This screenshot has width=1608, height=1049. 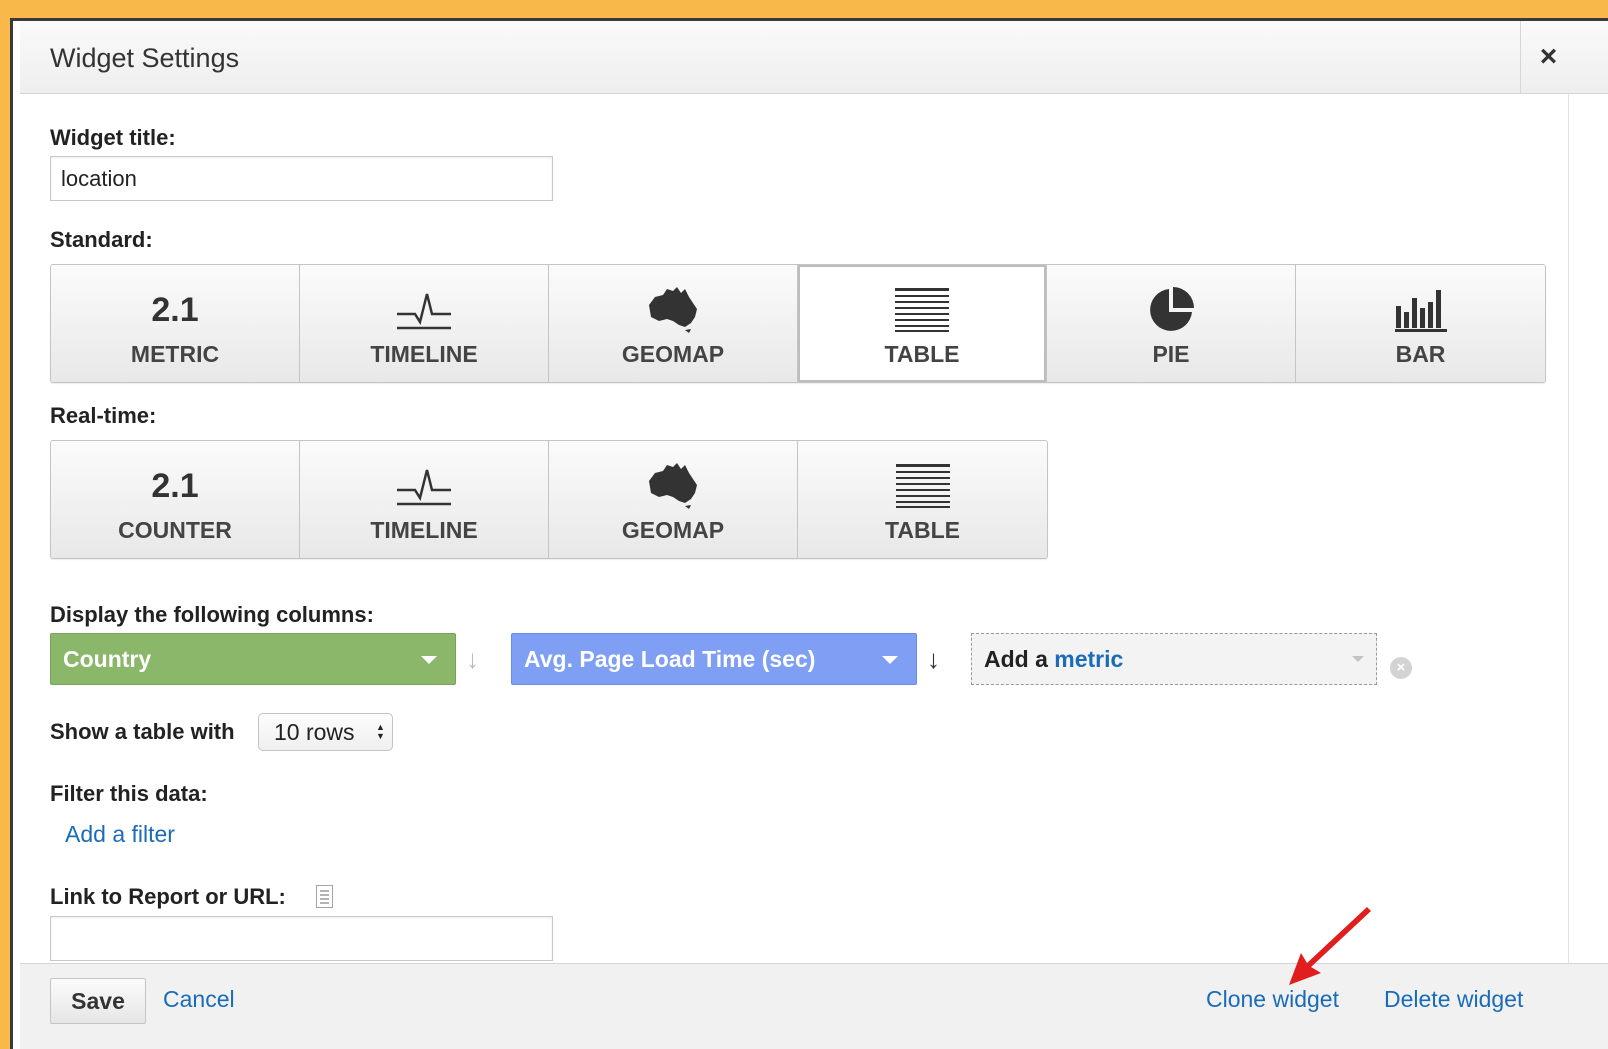 What do you see at coordinates (199, 999) in the screenshot?
I see `cancel-link: Cancel` at bounding box center [199, 999].